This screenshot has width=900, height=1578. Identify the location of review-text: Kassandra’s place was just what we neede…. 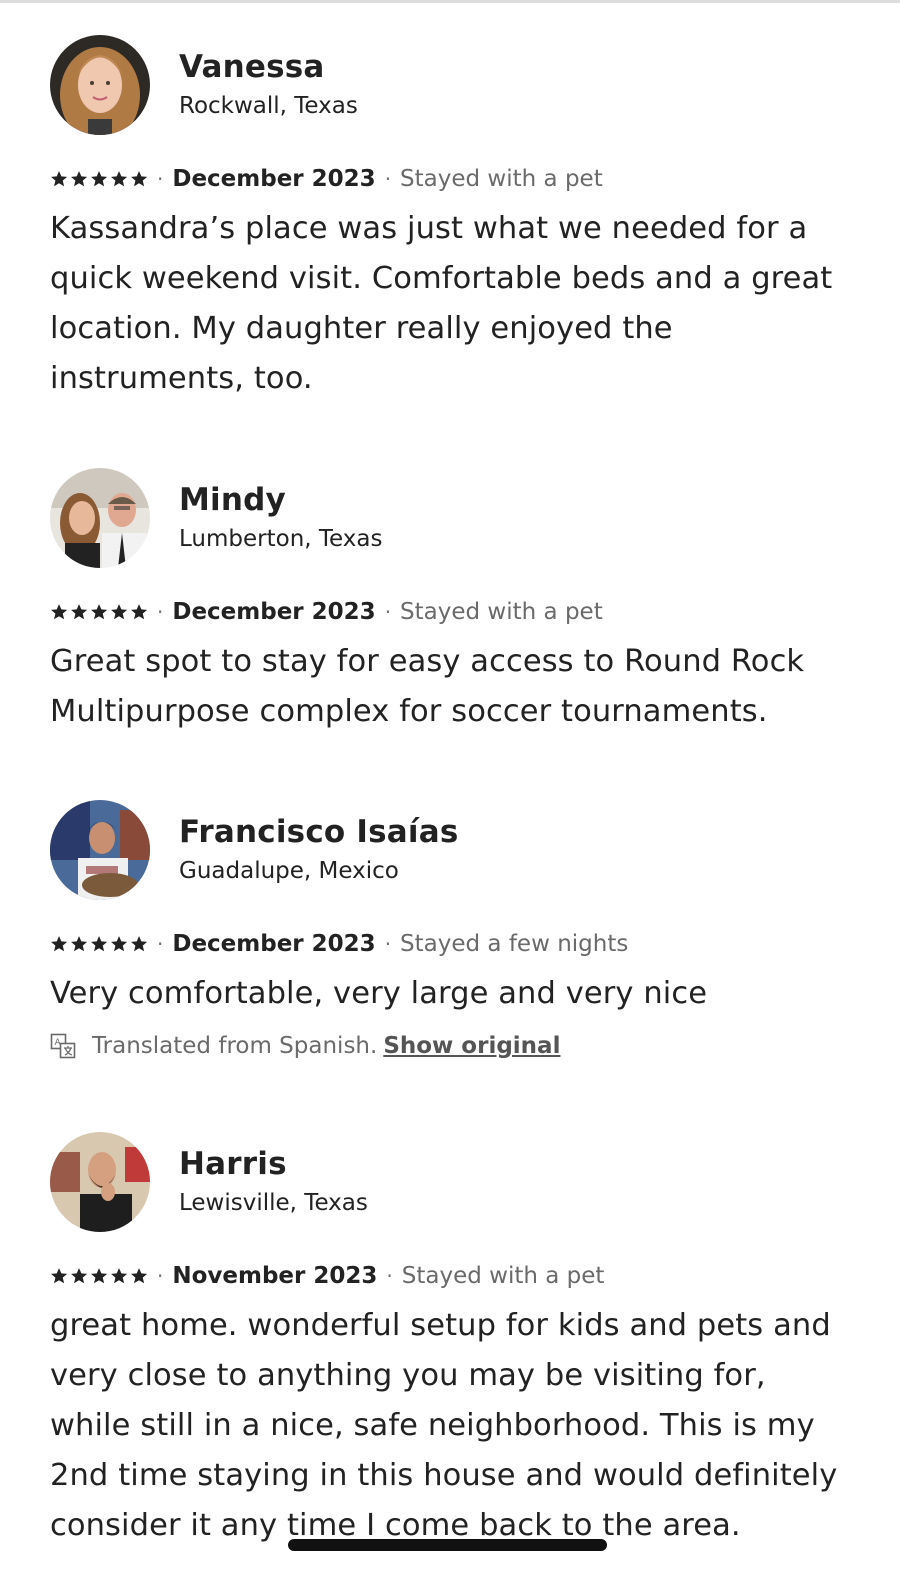
(441, 303).